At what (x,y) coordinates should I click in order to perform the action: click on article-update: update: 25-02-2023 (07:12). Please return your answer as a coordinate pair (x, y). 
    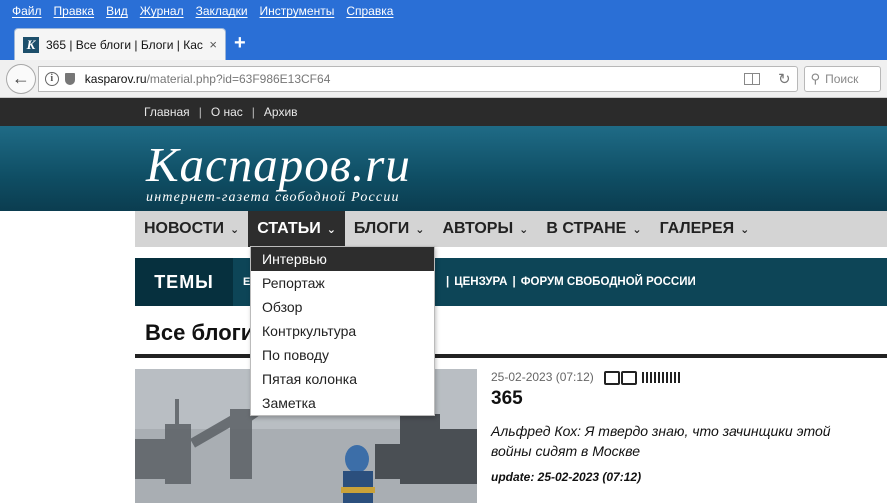
    Looking at the image, I should click on (566, 477).